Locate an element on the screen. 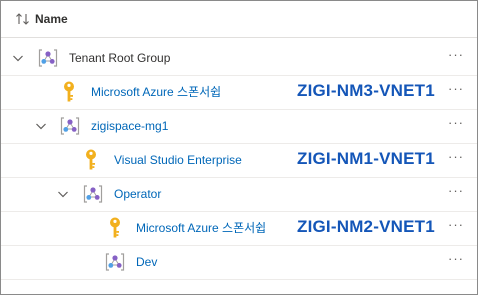  vnet-annotation: ZIGI-NM1-VNET1 is located at coordinates (366, 158).